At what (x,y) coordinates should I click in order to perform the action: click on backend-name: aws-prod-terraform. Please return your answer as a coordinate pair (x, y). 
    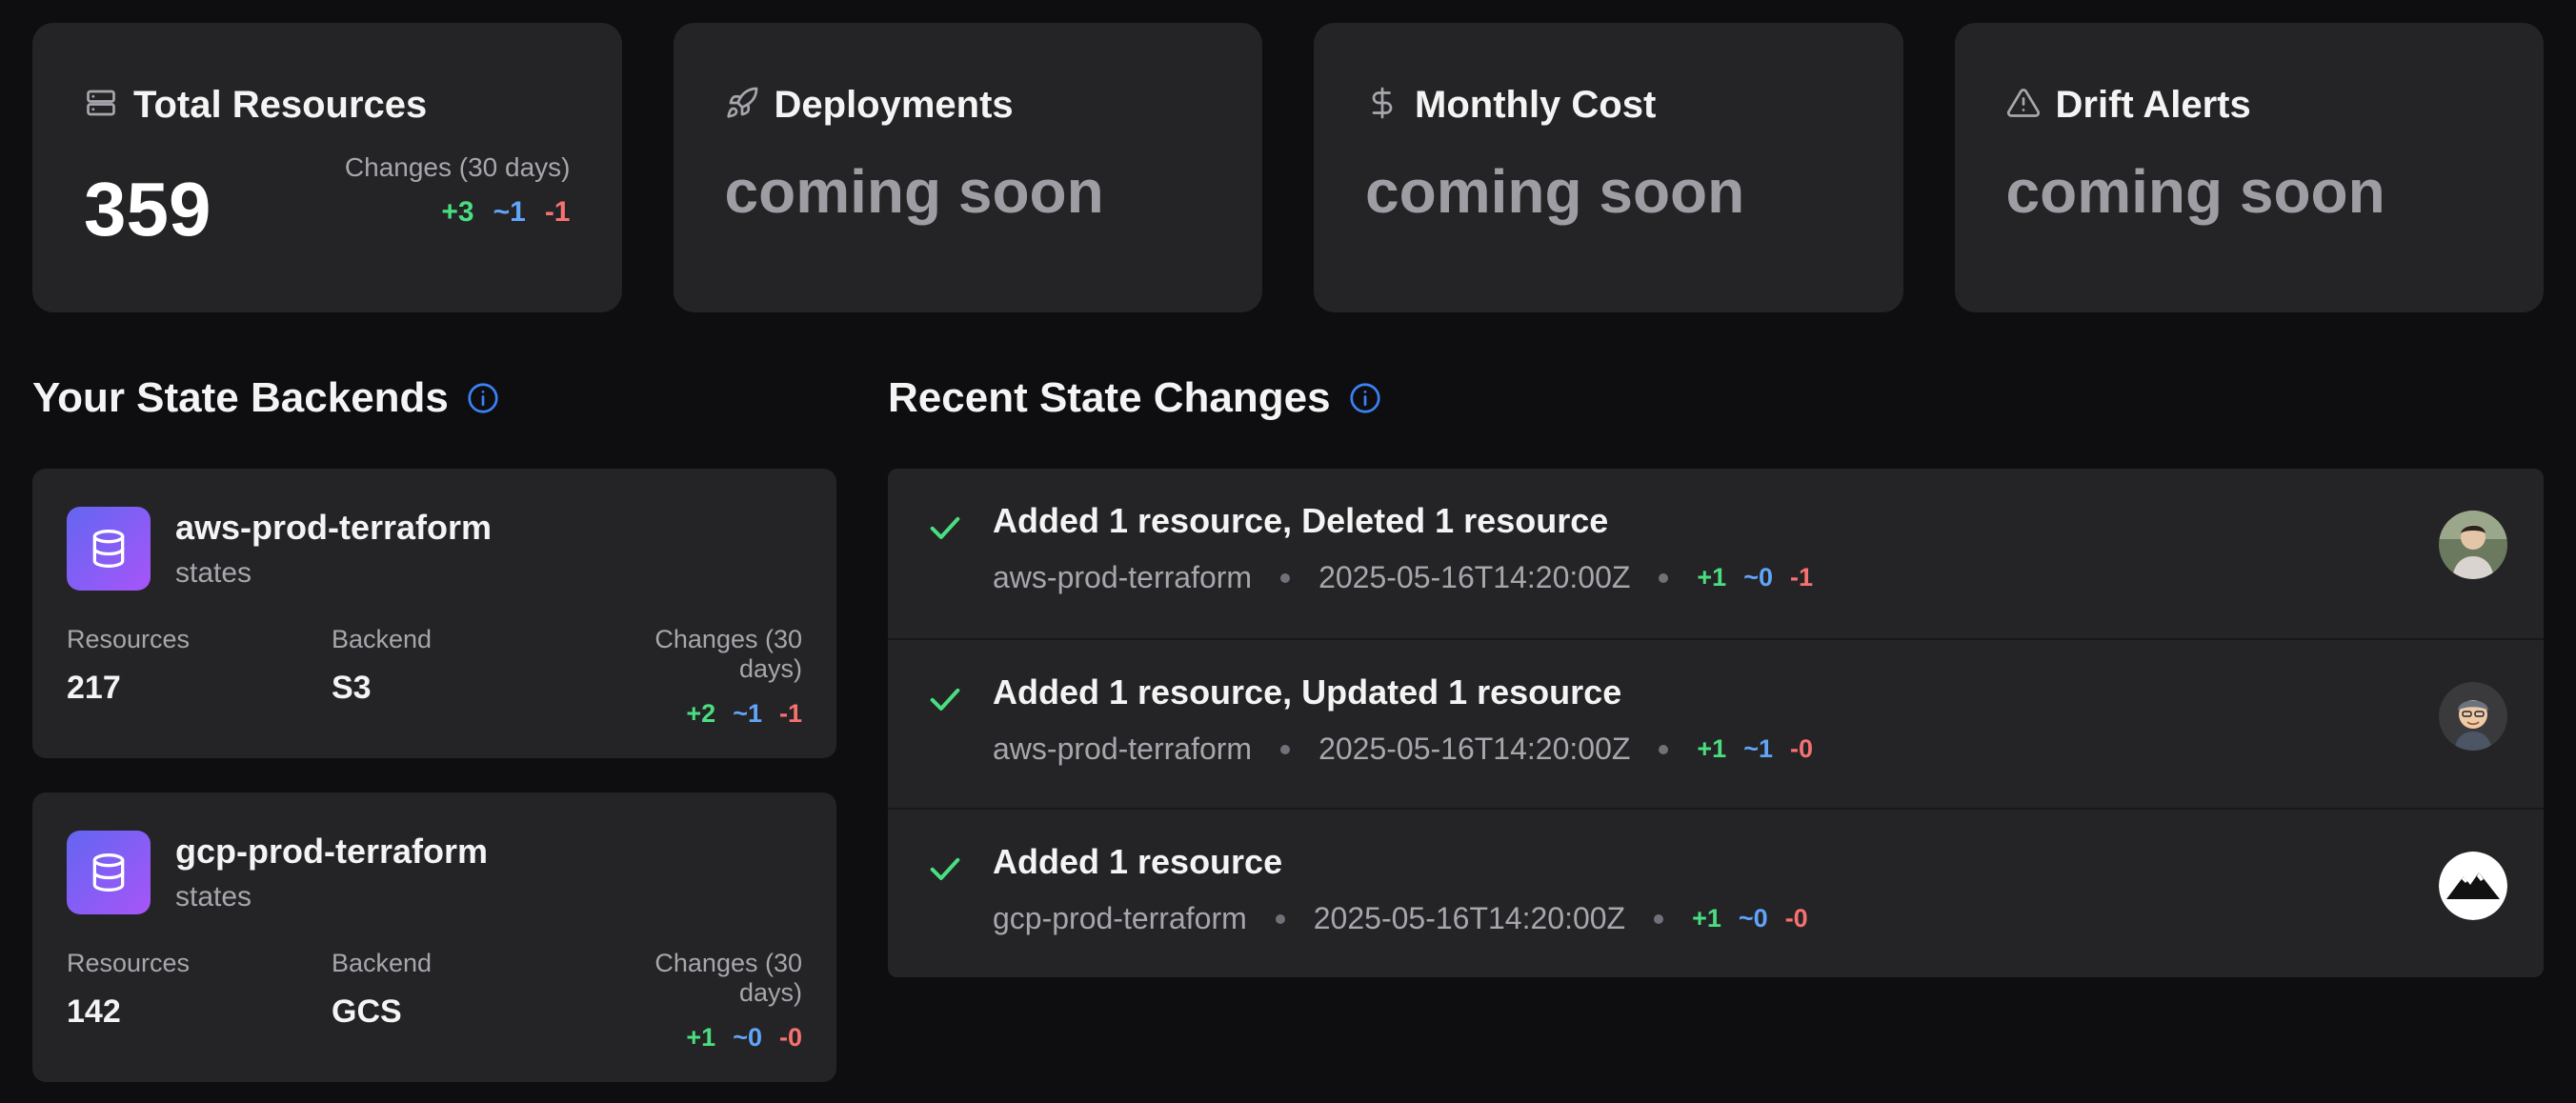
    Looking at the image, I should click on (334, 527).